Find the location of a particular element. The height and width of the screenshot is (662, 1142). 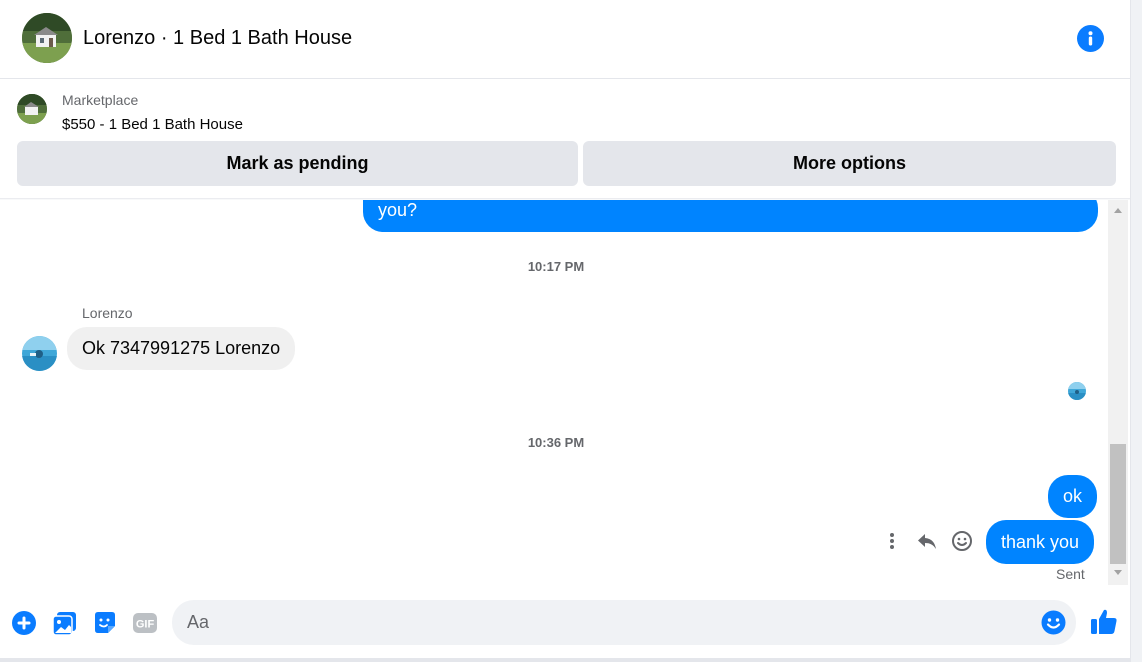

info-glyph is located at coordinates (1090, 38).